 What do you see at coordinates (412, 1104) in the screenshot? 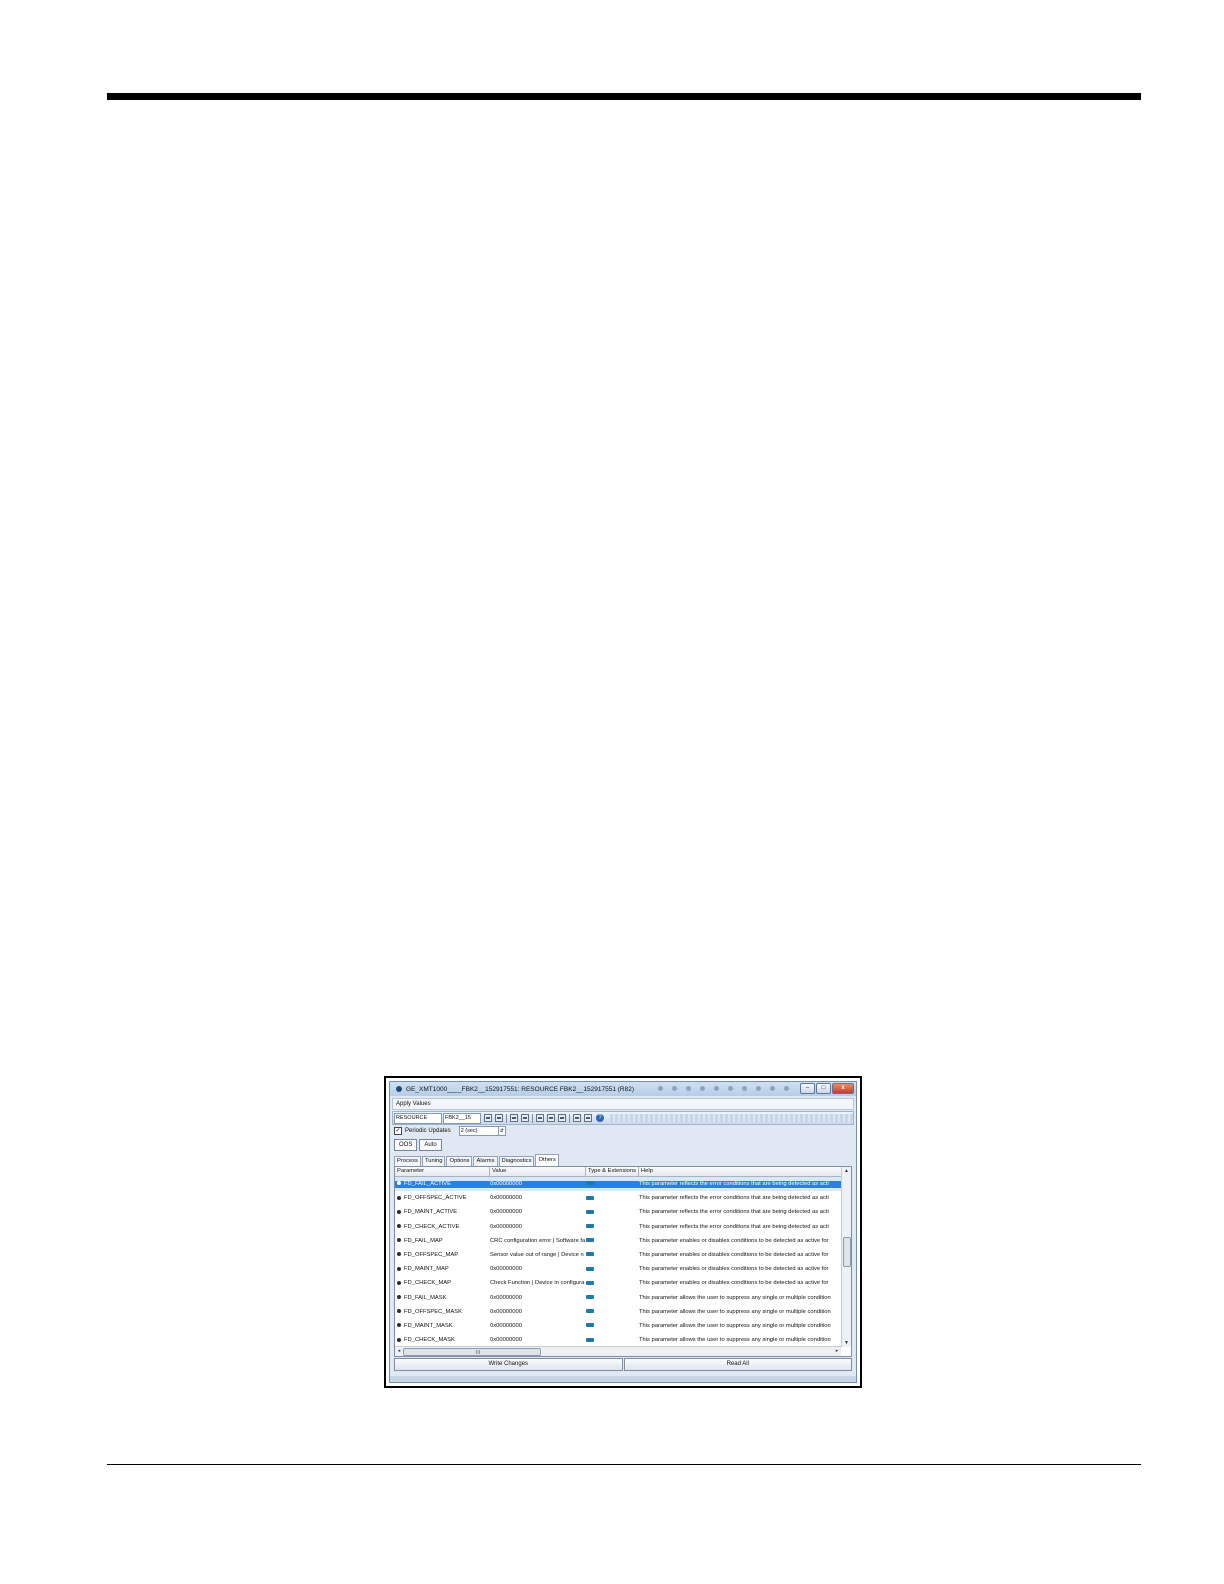
I see `apply-values-menu: Apply Values` at bounding box center [412, 1104].